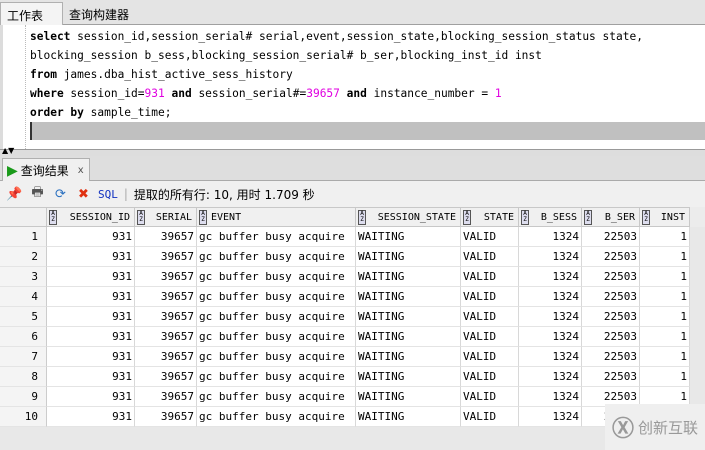  What do you see at coordinates (611, 217) in the screenshot?
I see `column-header: A Z B_SER` at bounding box center [611, 217].